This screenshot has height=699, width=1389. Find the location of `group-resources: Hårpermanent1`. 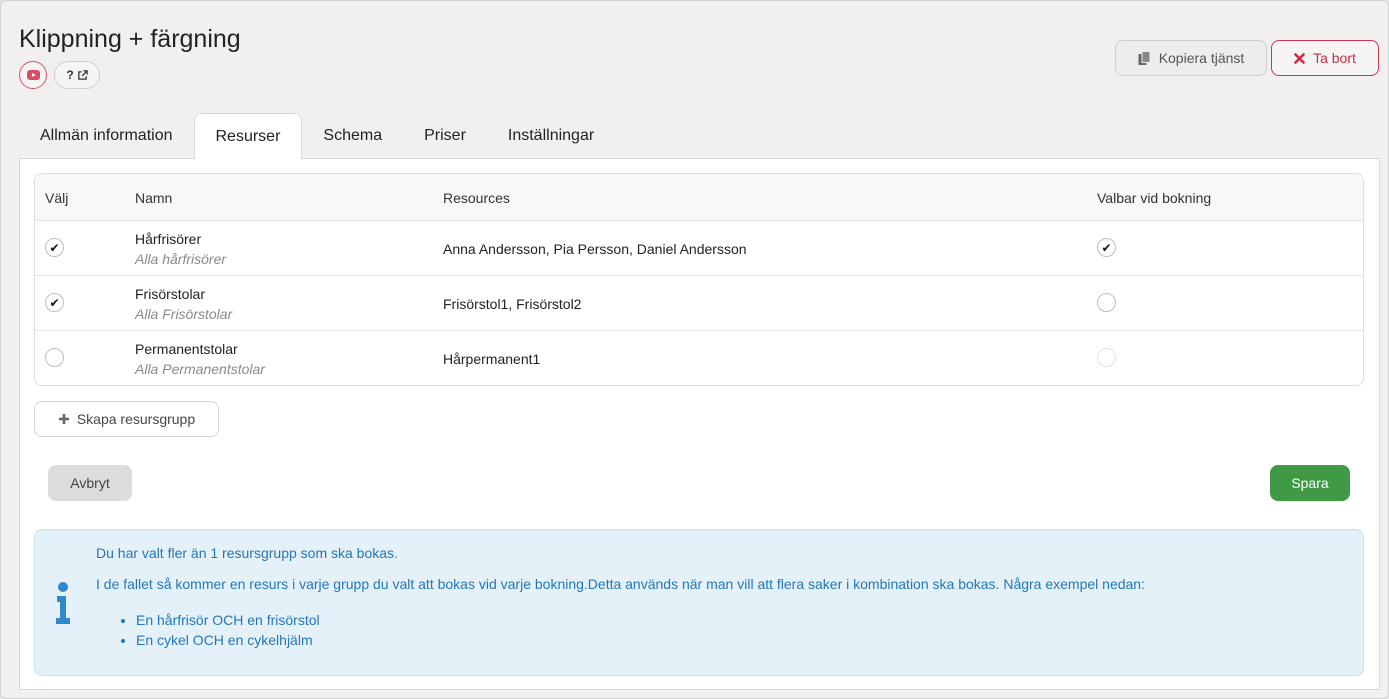

group-resources: Hårpermanent1 is located at coordinates (492, 359).